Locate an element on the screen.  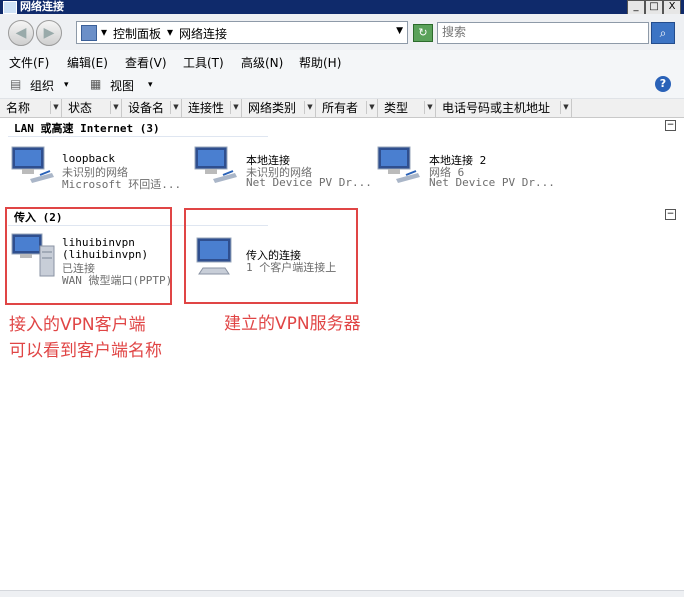
minimize-button: _ is located at coordinates (636, 7).